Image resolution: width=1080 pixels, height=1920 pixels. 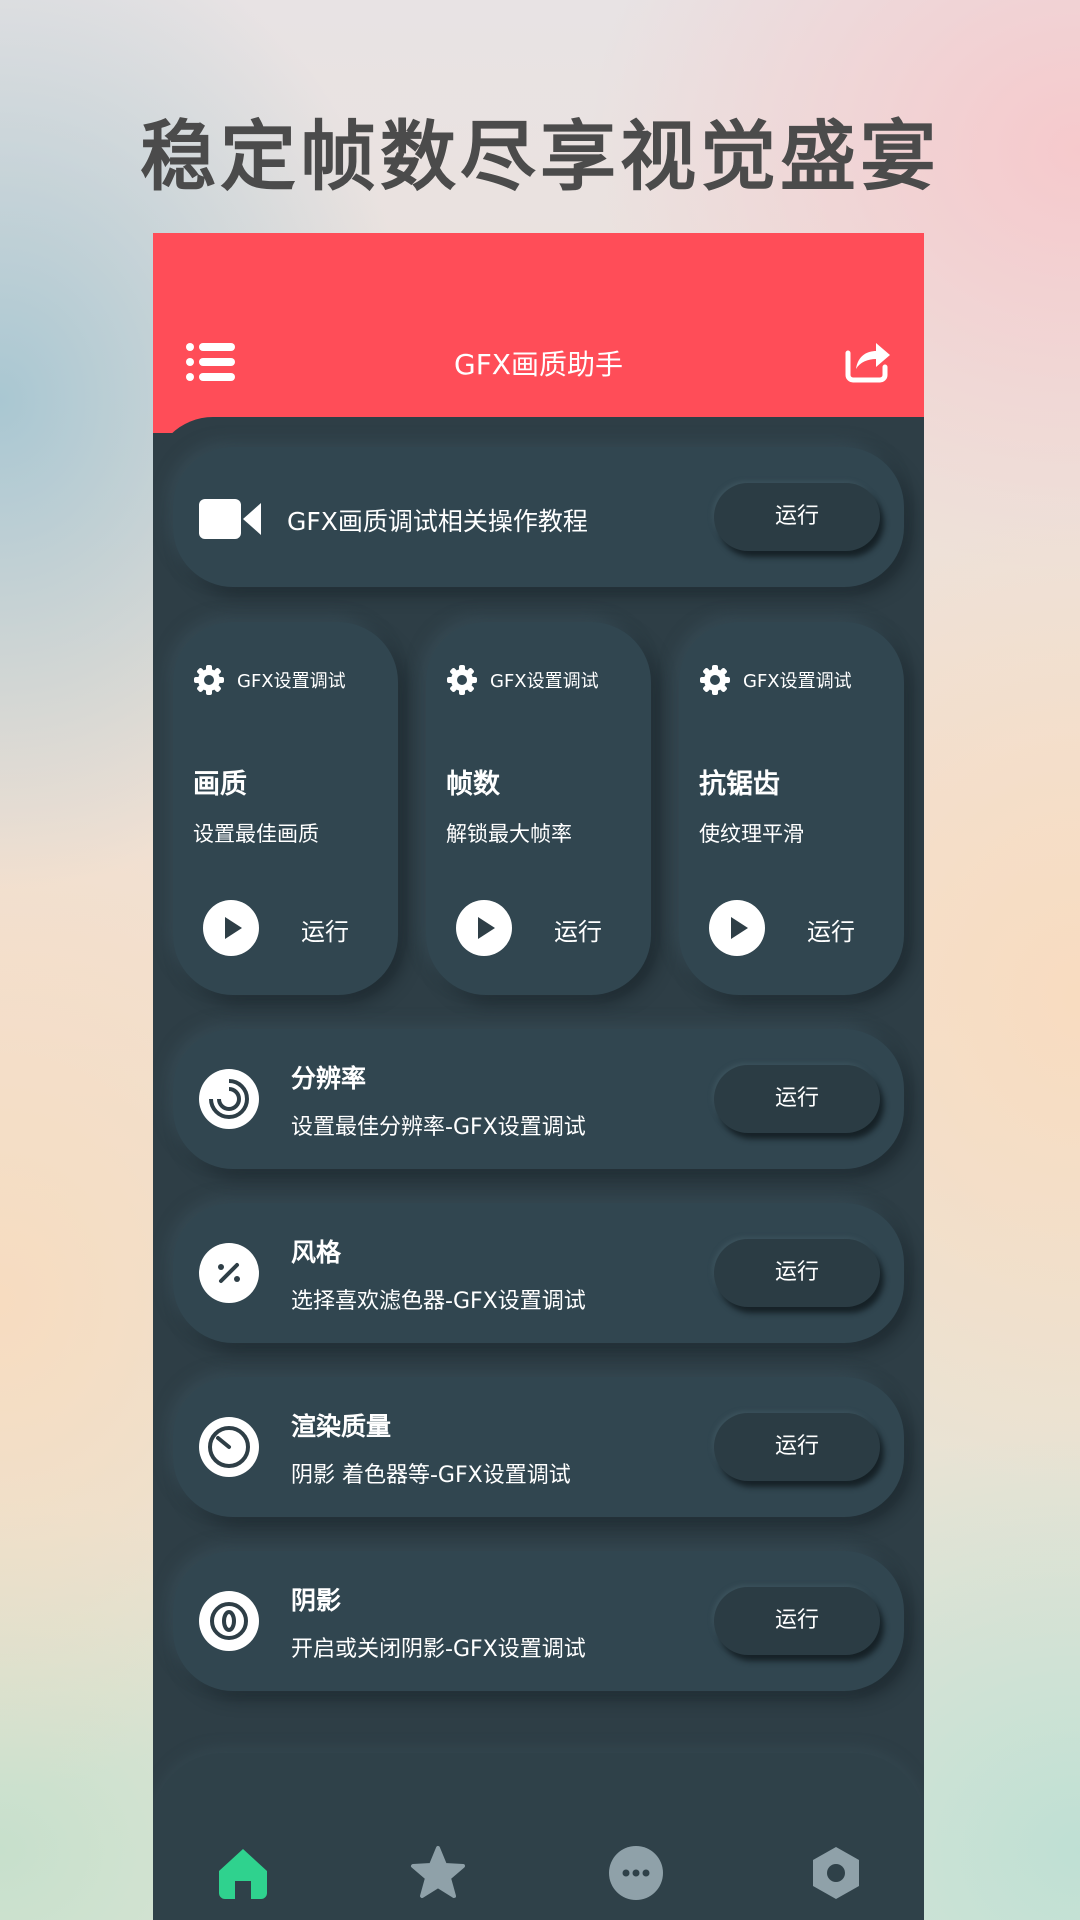 What do you see at coordinates (538, 364) in the screenshot?
I see `app-title: GFX画质助手` at bounding box center [538, 364].